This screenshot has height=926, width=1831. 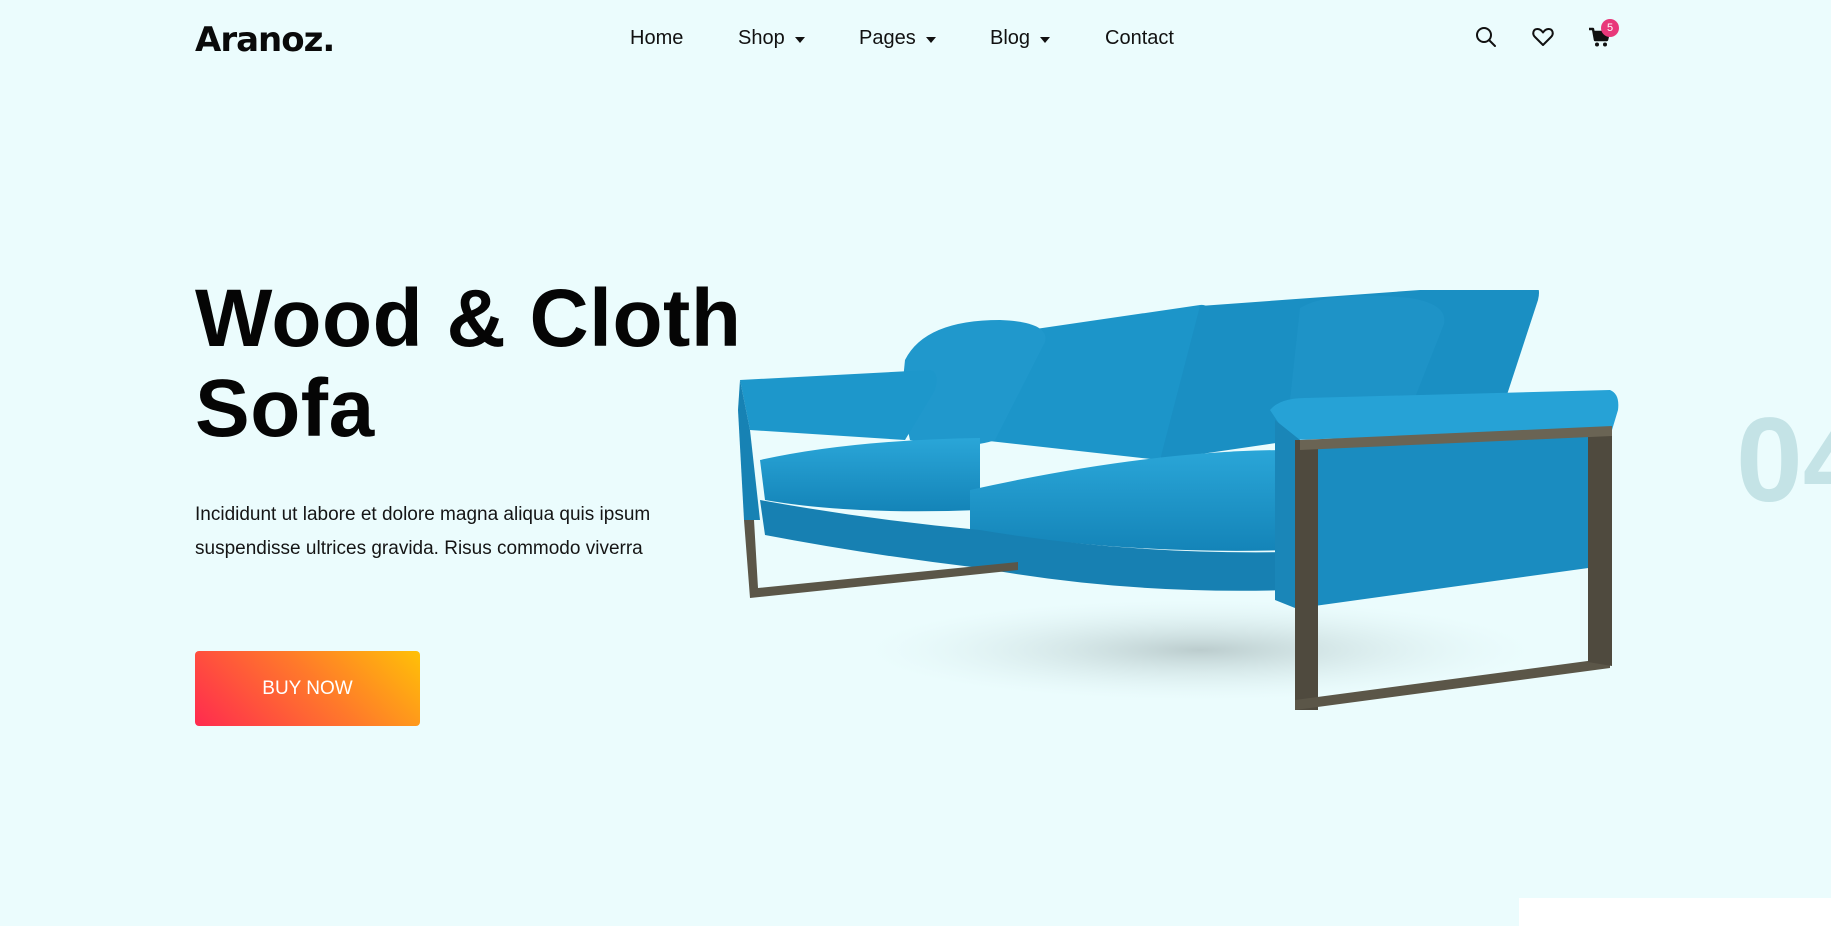 What do you see at coordinates (1486, 37) in the screenshot?
I see `search-icon` at bounding box center [1486, 37].